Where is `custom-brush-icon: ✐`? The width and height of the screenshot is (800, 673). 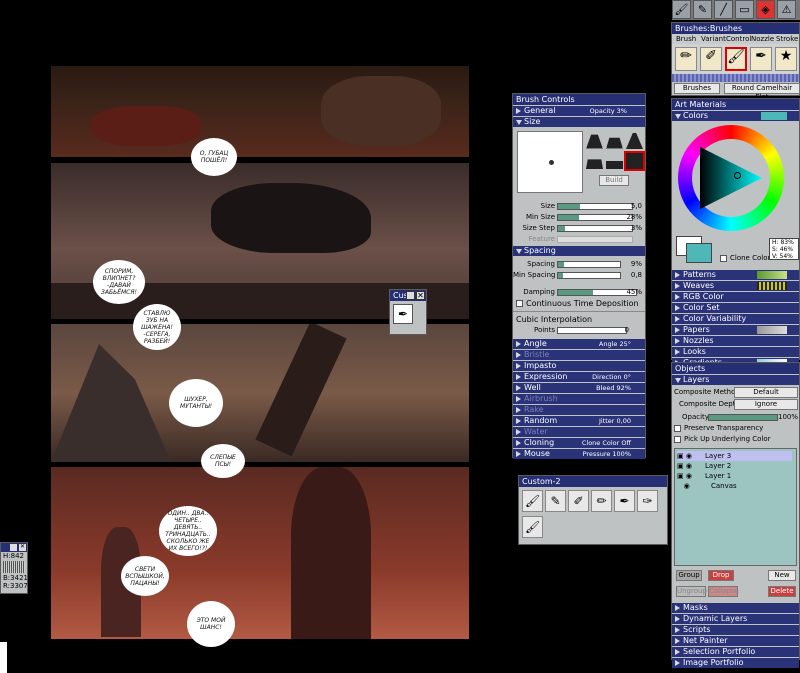 custom-brush-icon: ✐ is located at coordinates (578, 501).